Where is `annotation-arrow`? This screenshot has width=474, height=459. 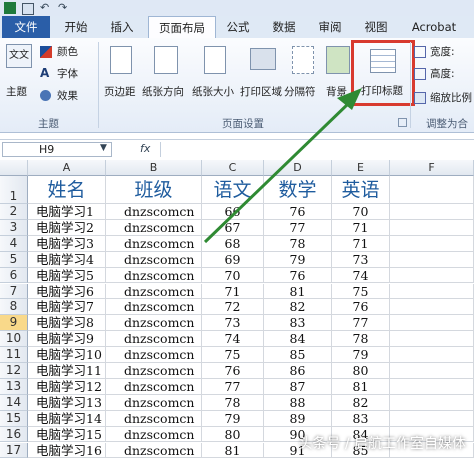
annotation-arrow is located at coordinates (282, 166).